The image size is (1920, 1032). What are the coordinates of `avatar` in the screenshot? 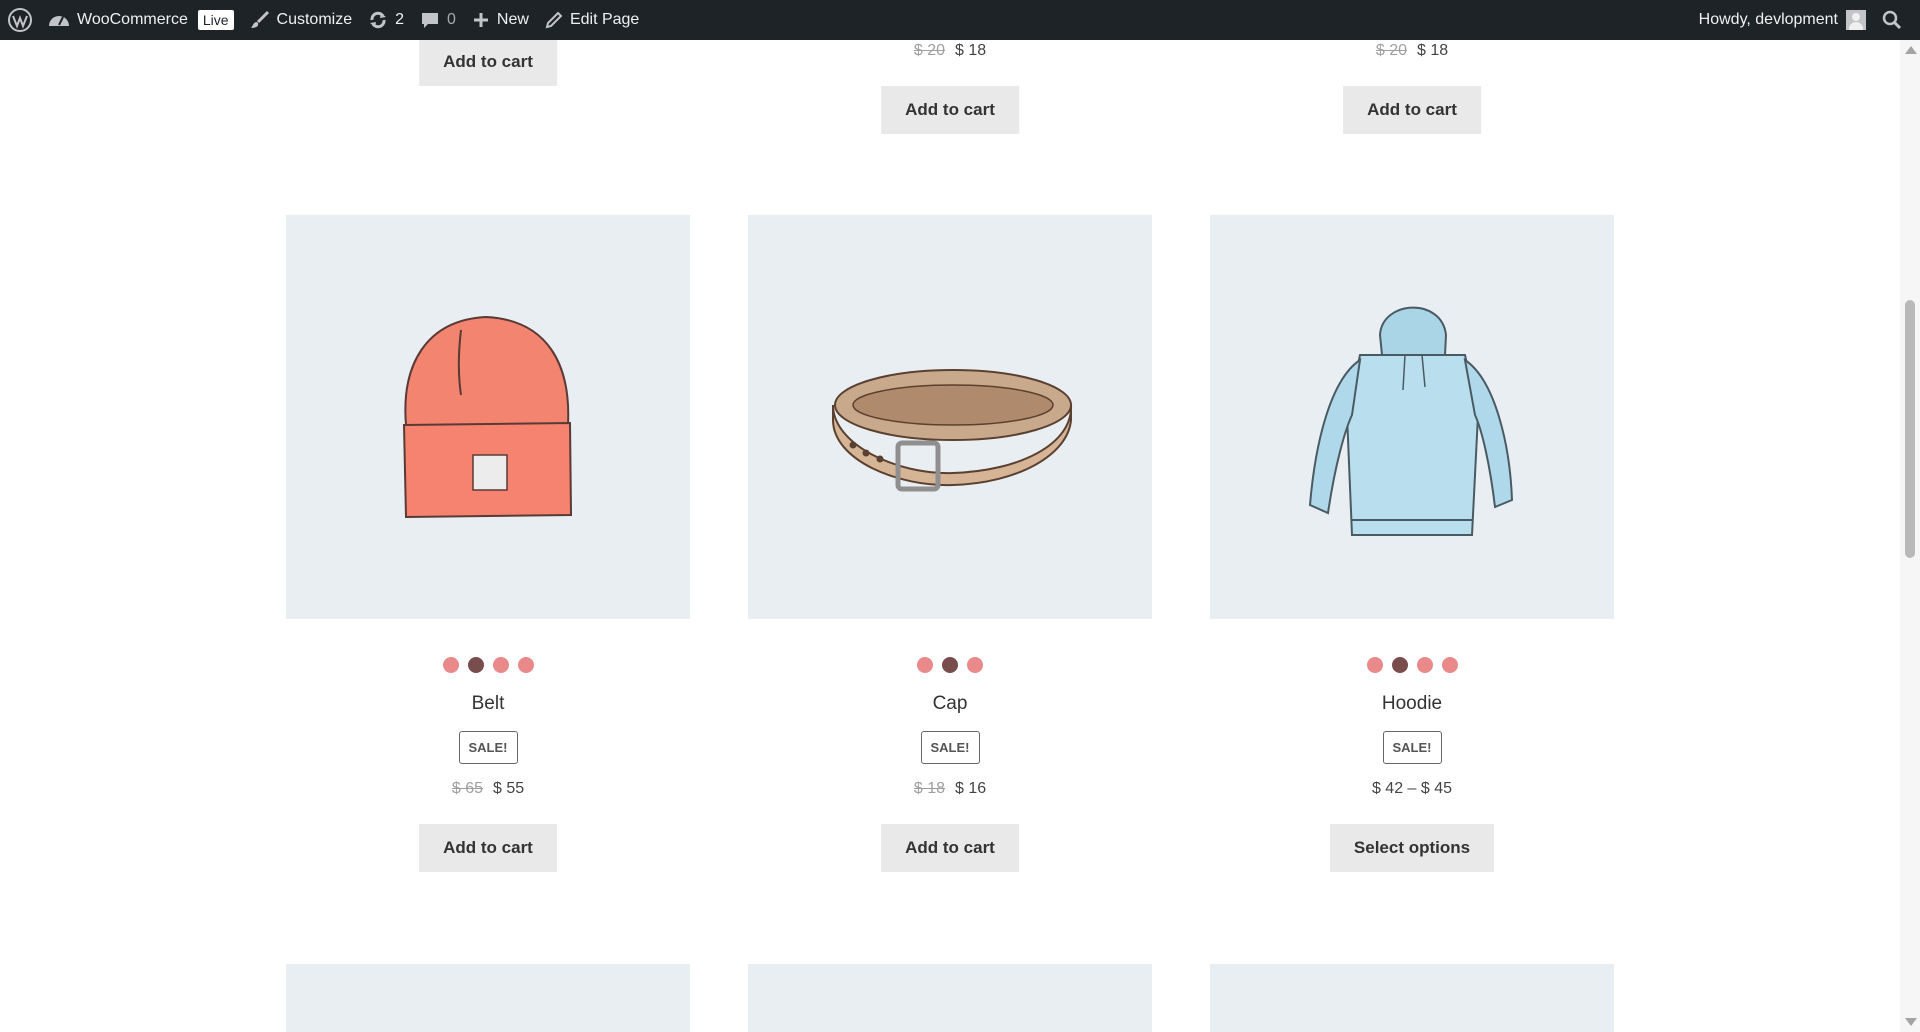 It's located at (1856, 20).